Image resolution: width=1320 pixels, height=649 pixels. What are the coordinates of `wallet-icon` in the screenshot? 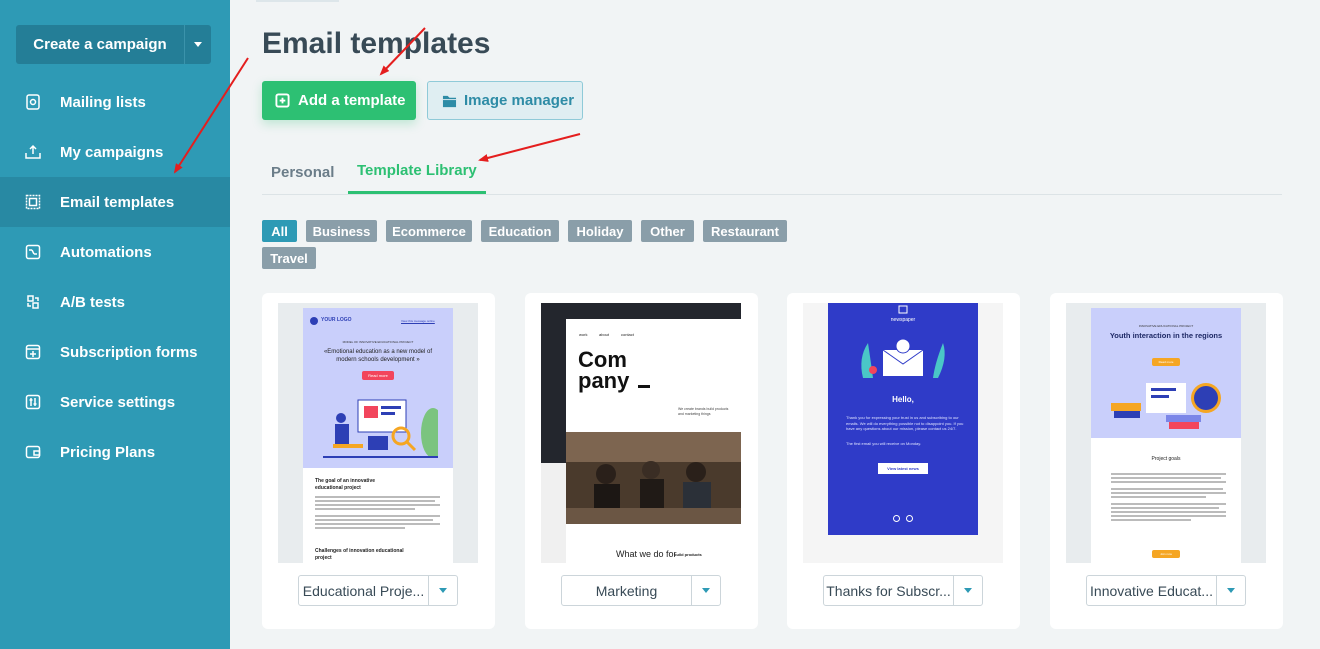 It's located at (33, 452).